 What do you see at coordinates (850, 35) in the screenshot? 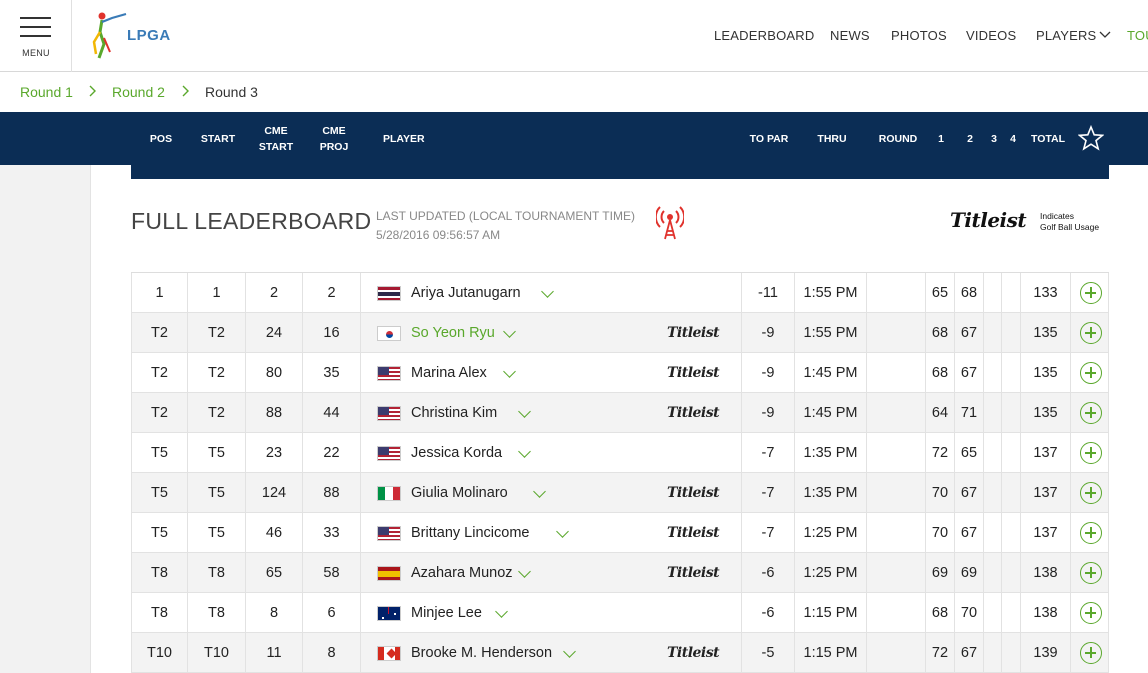
I see `nav-news: NEWS` at bounding box center [850, 35].